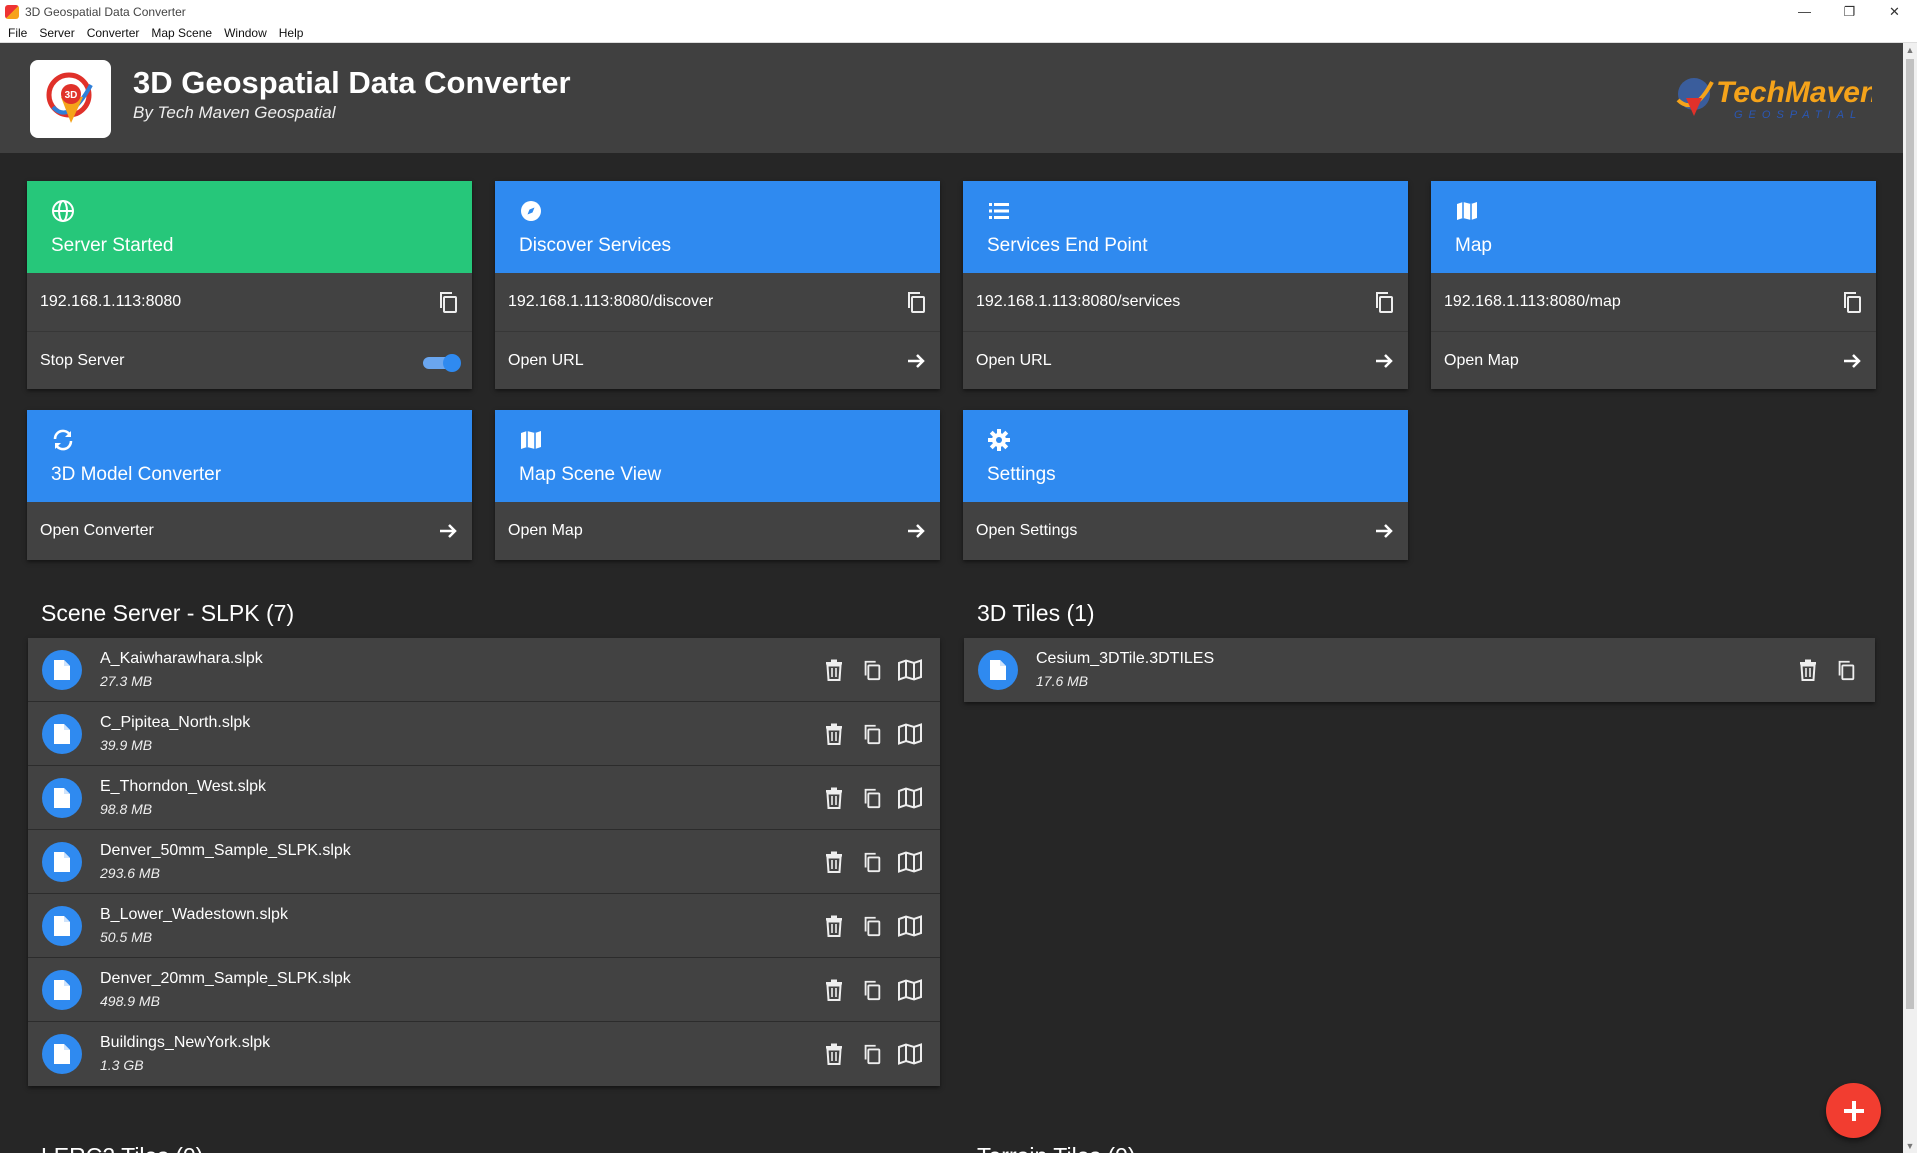 The image size is (1917, 1153). Describe the element at coordinates (1078, 301) in the screenshot. I see `services-url: 192.168.1.113:8080/services` at that location.